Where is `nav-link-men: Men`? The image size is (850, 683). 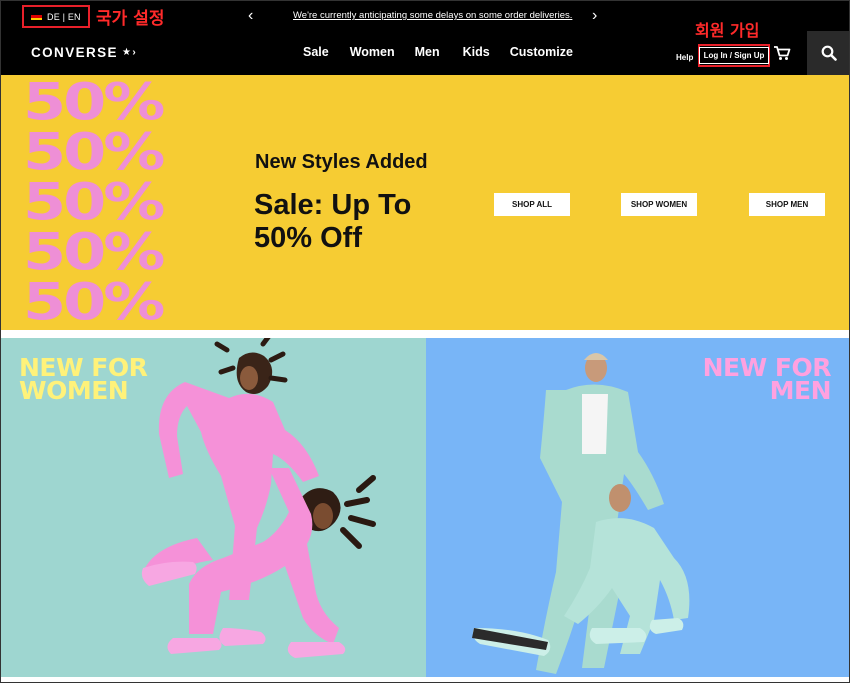
nav-link-men: Men is located at coordinates (427, 52).